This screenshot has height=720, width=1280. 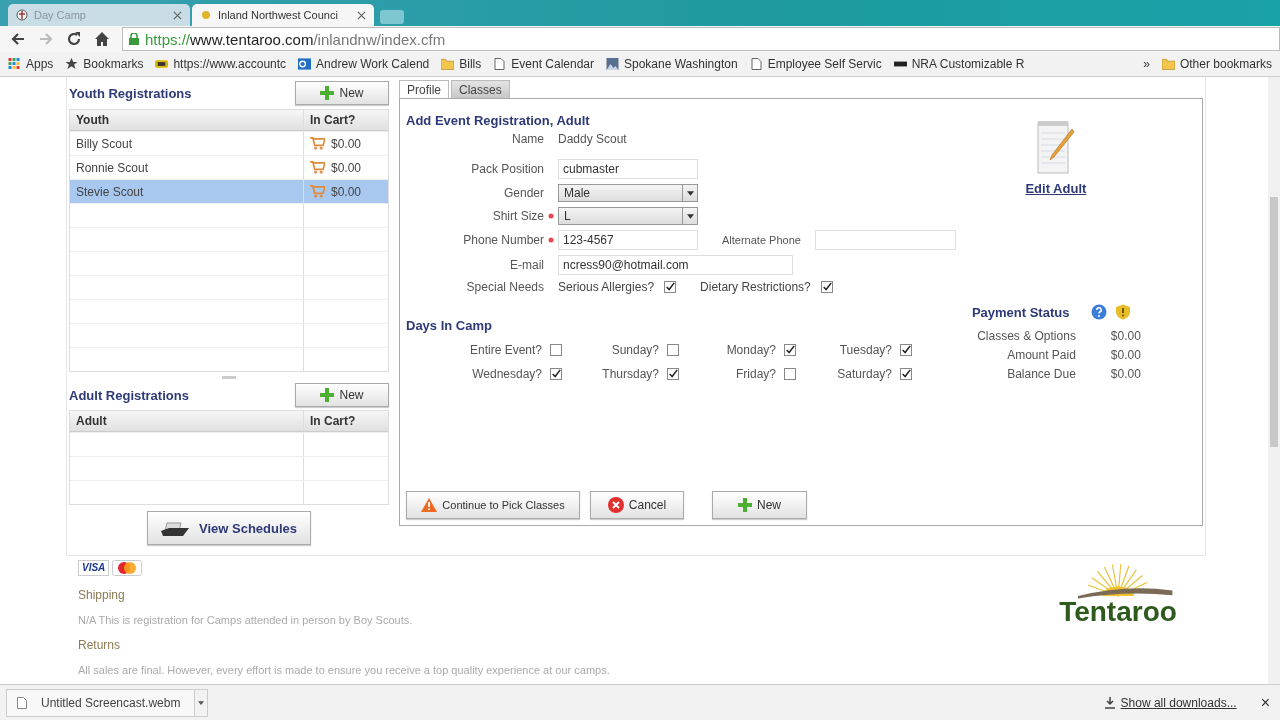 What do you see at coordinates (229, 191) in the screenshot?
I see `table-row: Stevie Scout $0.00` at bounding box center [229, 191].